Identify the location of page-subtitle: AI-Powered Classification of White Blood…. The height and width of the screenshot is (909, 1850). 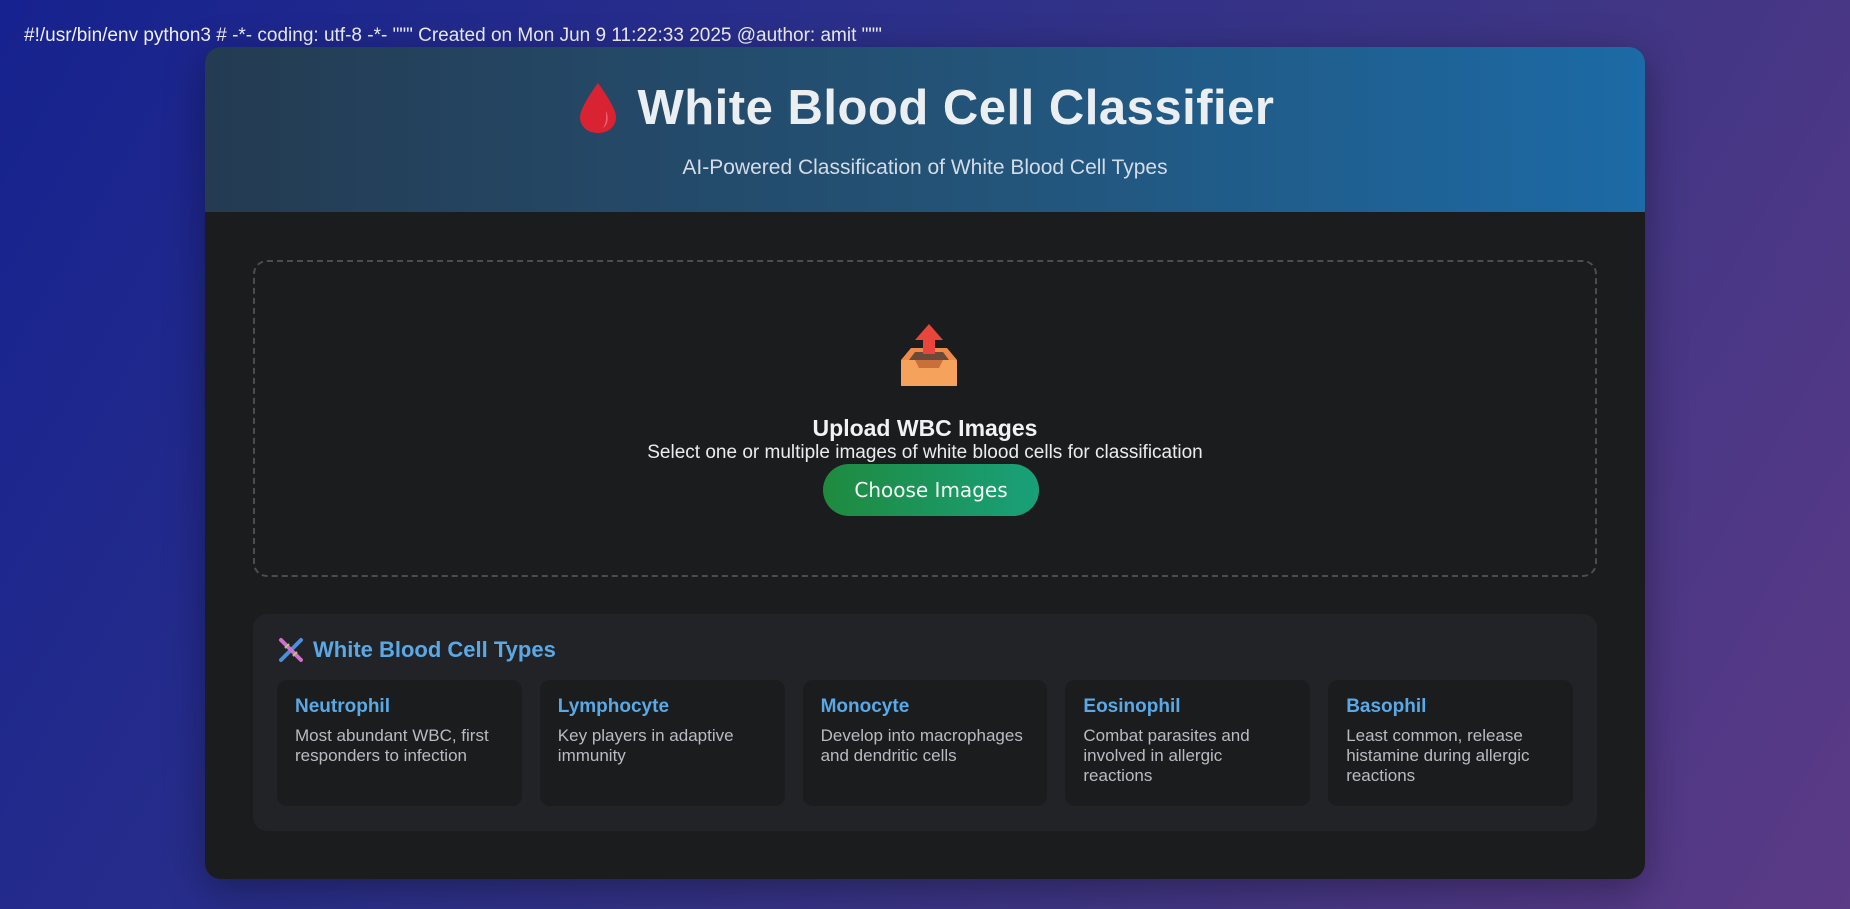
(925, 167).